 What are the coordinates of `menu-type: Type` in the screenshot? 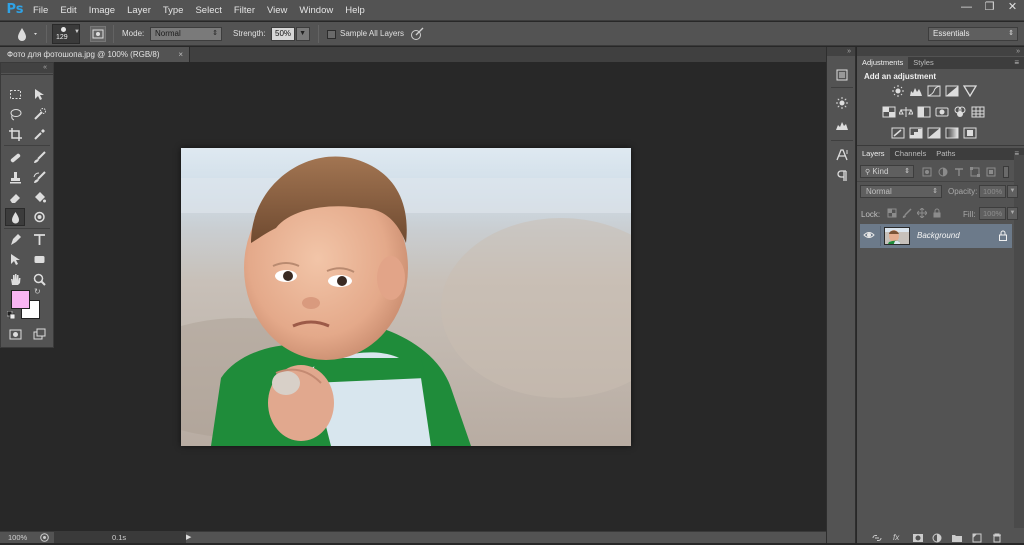 It's located at (173, 10).